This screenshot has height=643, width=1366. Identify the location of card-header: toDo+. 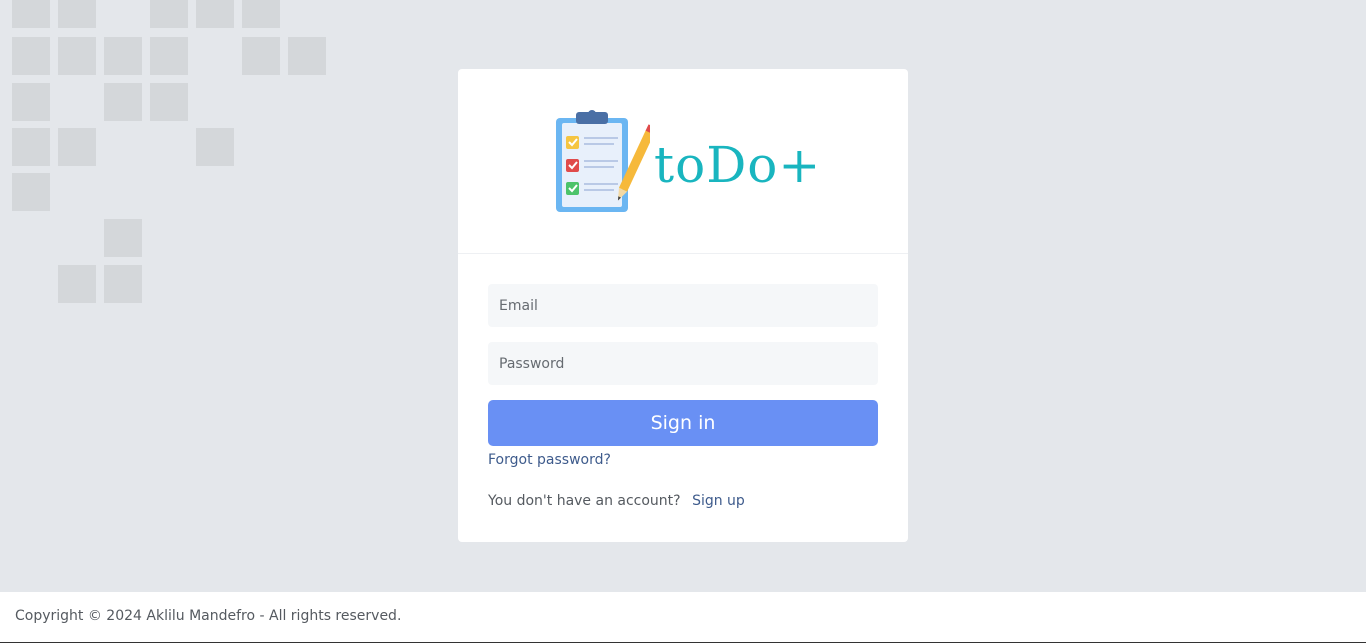
(683, 161).